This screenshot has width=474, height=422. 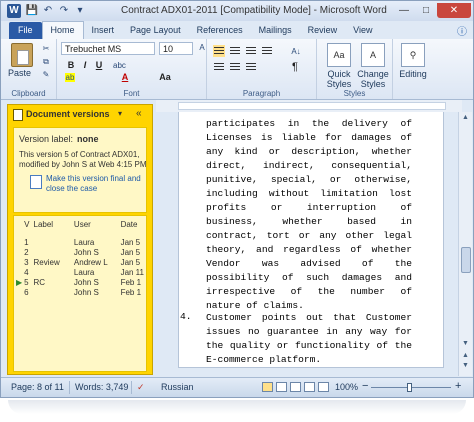 I want to click on quick-styles-label: Quick Styles, so click(x=339, y=79).